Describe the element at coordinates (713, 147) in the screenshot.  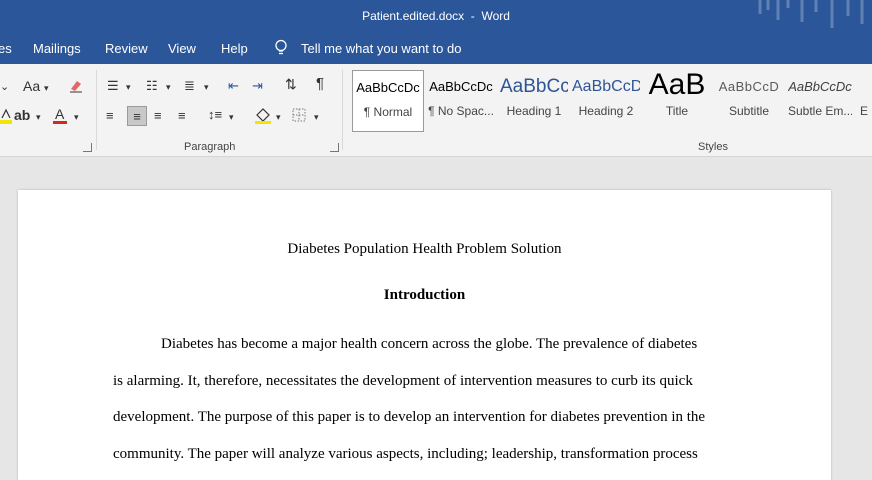
I see `styles-group-label: Styles` at that location.